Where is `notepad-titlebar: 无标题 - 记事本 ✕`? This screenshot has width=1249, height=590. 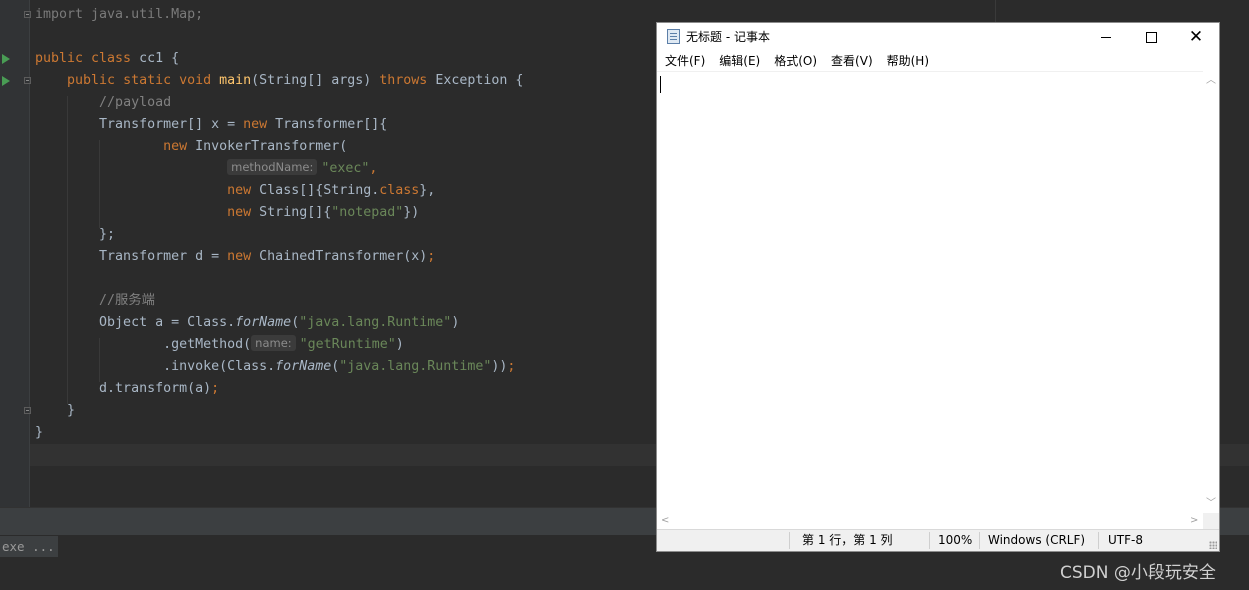 notepad-titlebar: 无标题 - 记事本 ✕ is located at coordinates (938, 37).